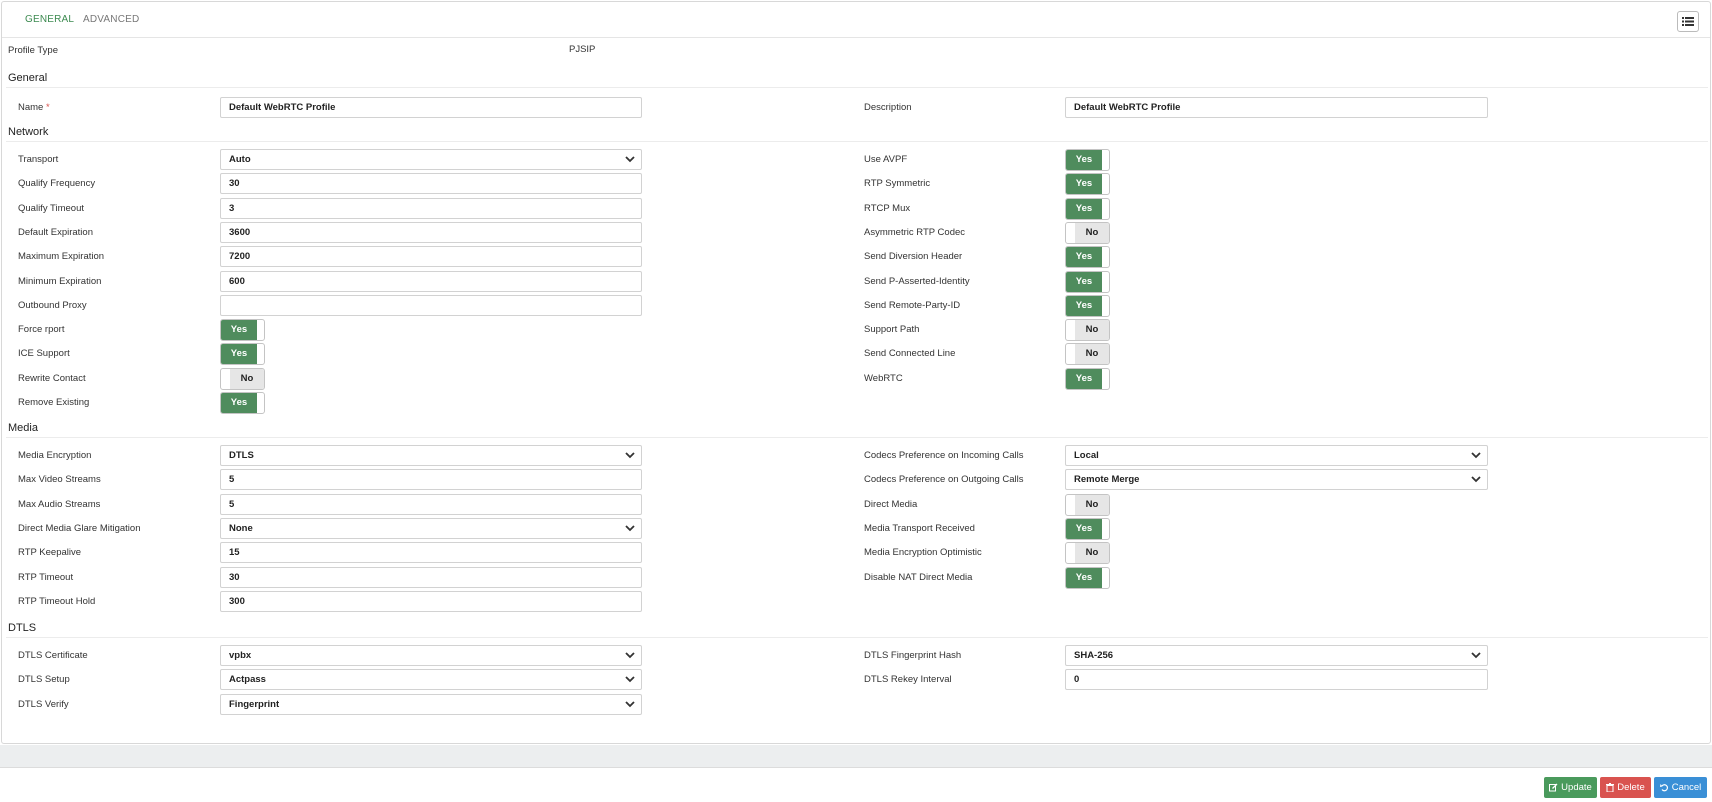  What do you see at coordinates (43, 704) in the screenshot?
I see `dtls-verify-label: DTLS Verify` at bounding box center [43, 704].